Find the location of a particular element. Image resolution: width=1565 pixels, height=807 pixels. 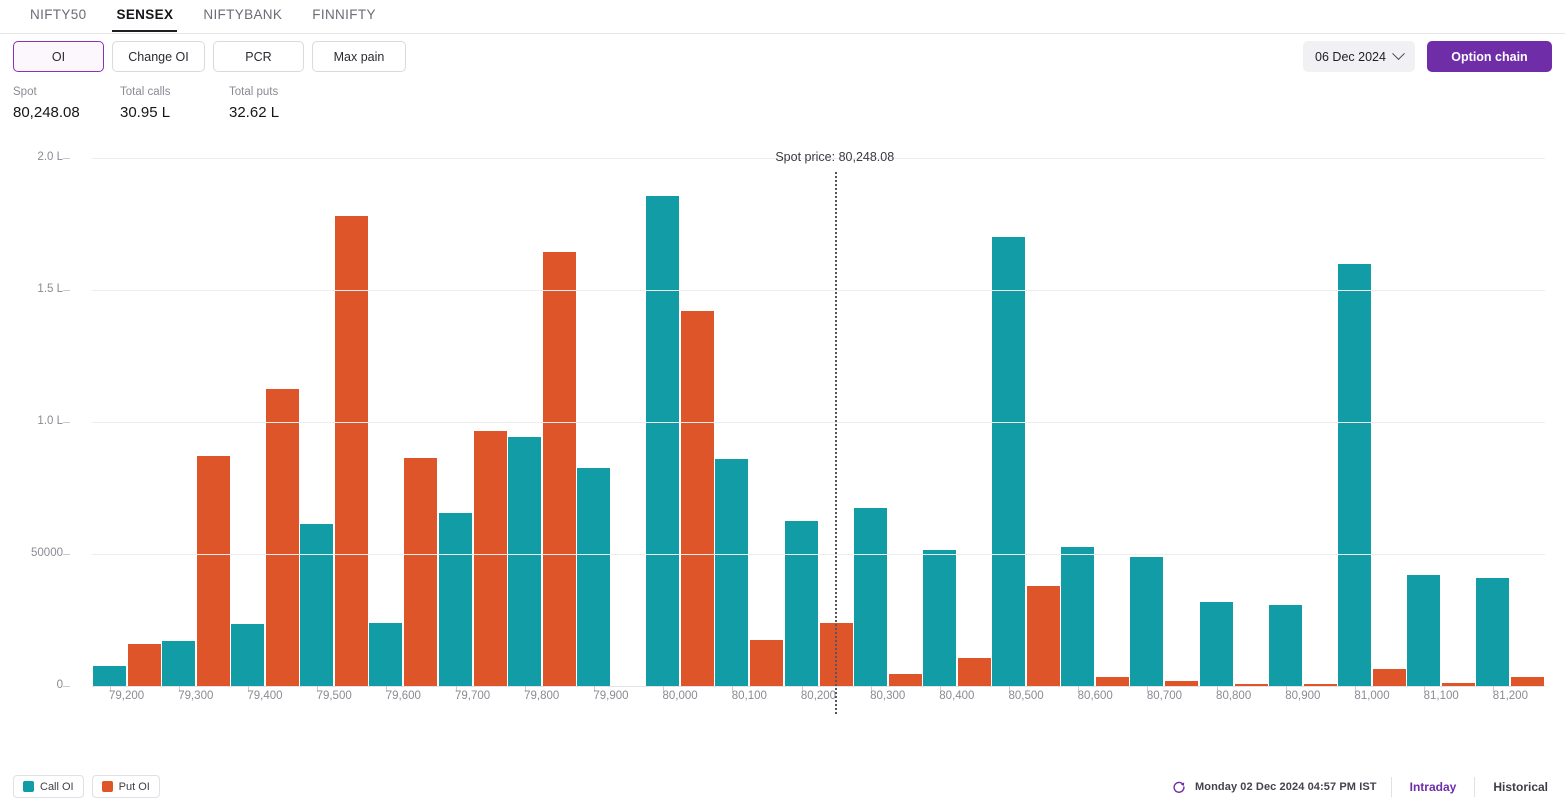

tab-label: NIFTY50 is located at coordinates (58, 14).